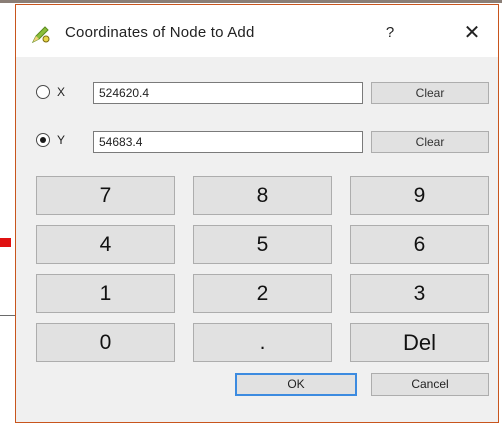 This screenshot has height=427, width=502. Describe the element at coordinates (262, 342) in the screenshot. I see `key-decimal: .` at that location.